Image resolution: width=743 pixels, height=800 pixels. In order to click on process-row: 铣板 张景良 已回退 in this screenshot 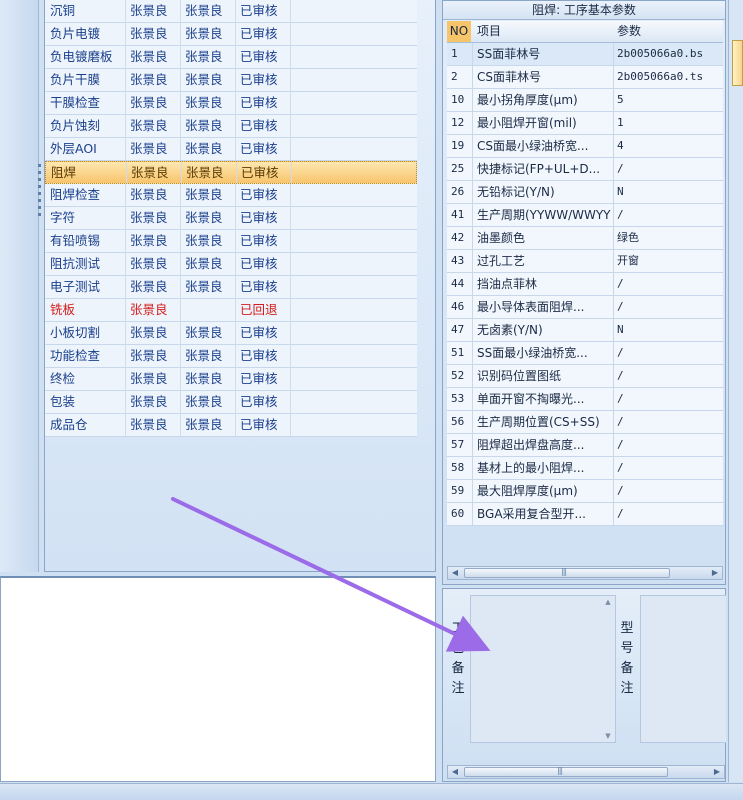, I will do `click(231, 310)`.